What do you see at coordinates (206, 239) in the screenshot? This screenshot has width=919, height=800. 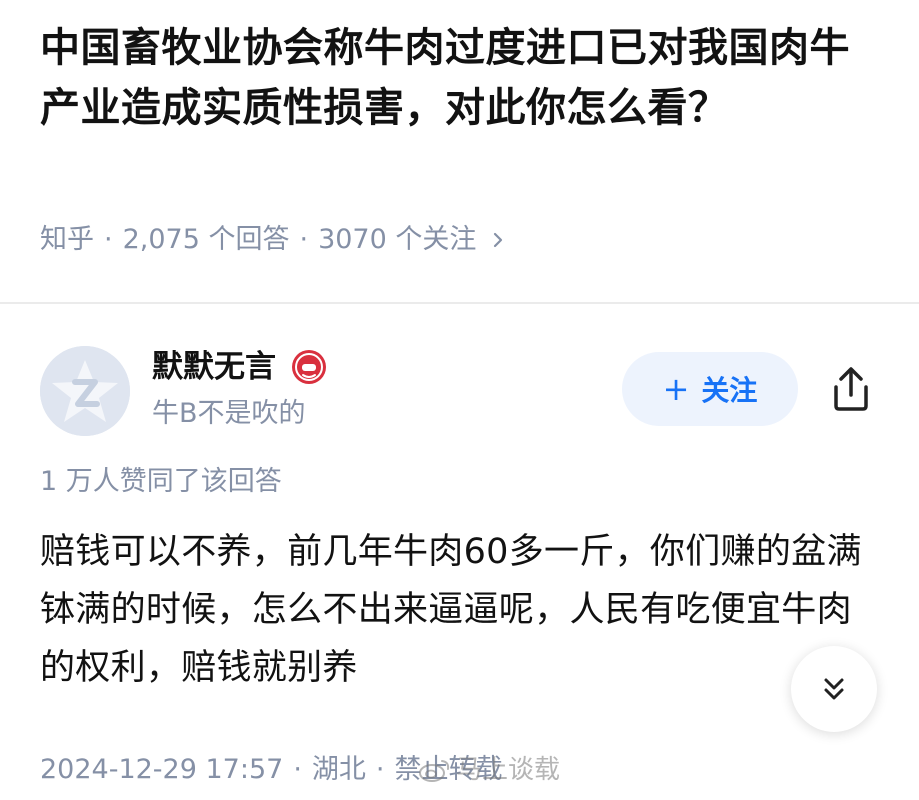 I see `answer-count: 2,075 个回答` at bounding box center [206, 239].